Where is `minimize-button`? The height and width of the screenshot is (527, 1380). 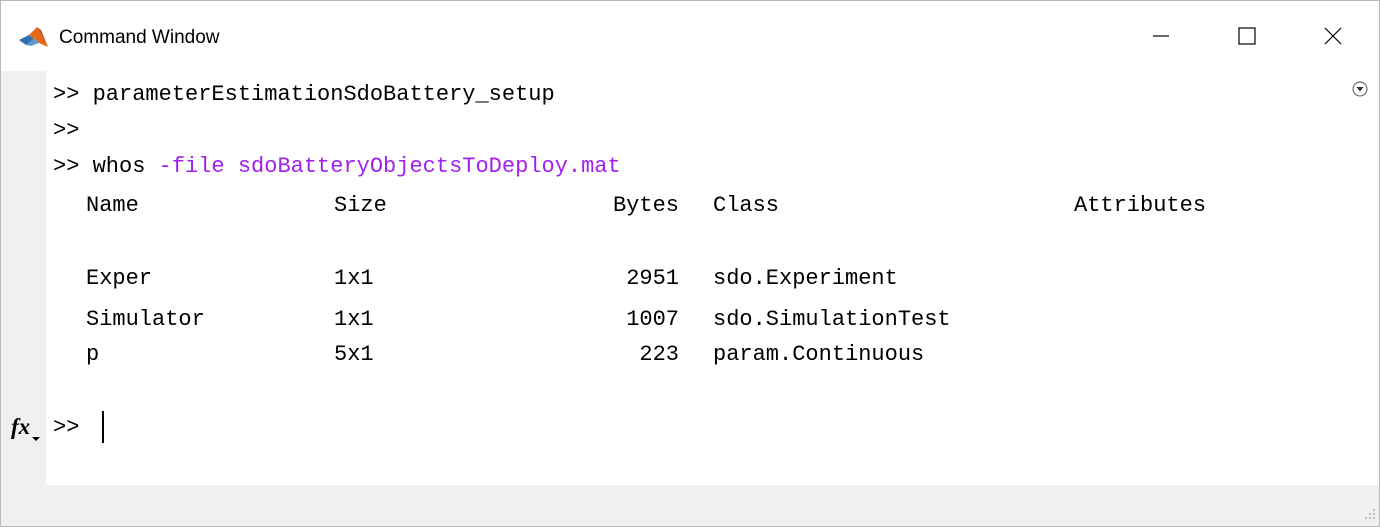 minimize-button is located at coordinates (1161, 36).